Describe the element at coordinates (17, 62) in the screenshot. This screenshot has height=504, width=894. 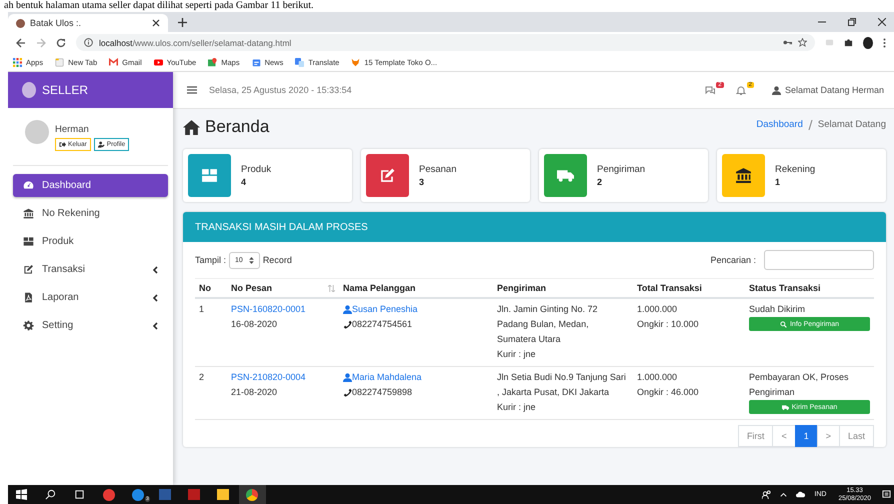
I see `apps-grid-icon` at that location.